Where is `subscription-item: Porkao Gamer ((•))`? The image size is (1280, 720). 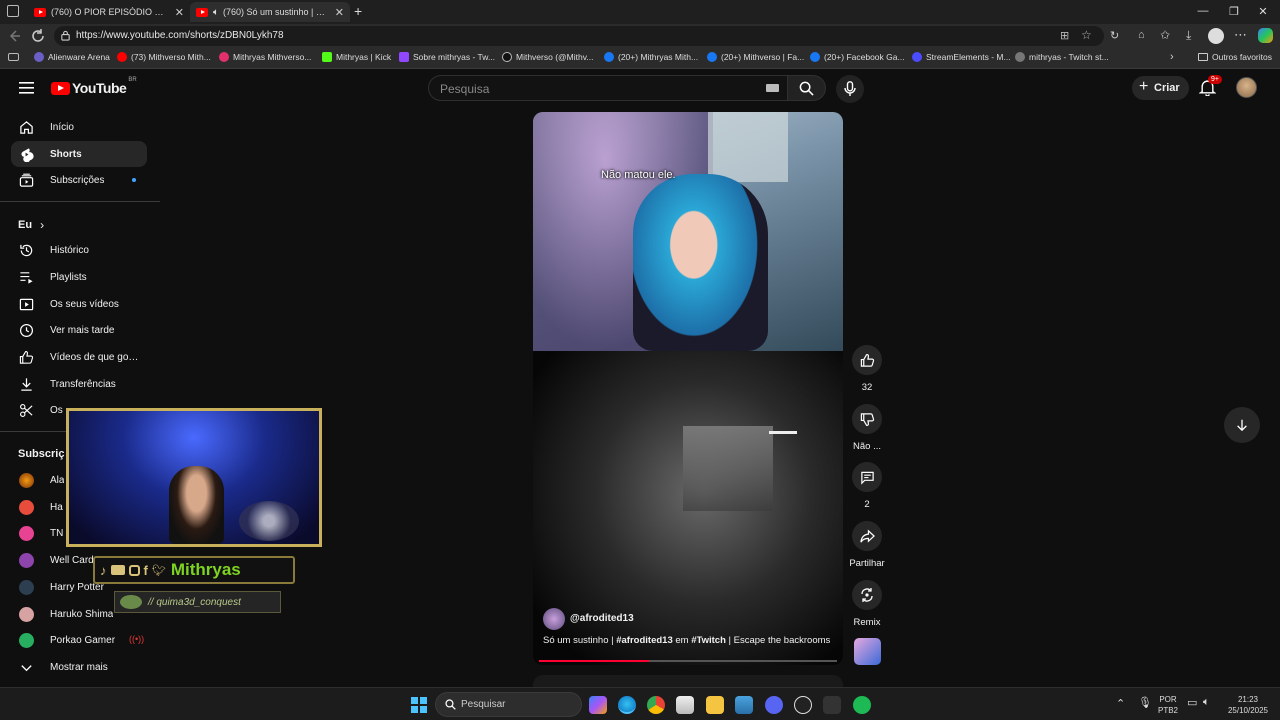
subscription-item: Porkao Gamer ((•)) is located at coordinates (79, 640).